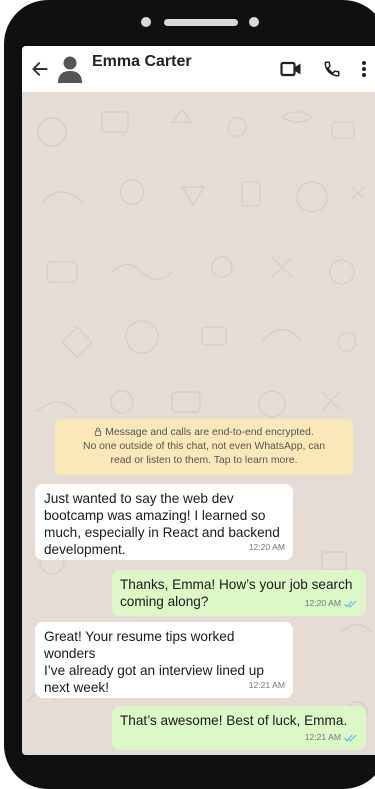 This screenshot has width=375, height=789. Describe the element at coordinates (146, 22) in the screenshot. I see `sensor-dot` at that location.